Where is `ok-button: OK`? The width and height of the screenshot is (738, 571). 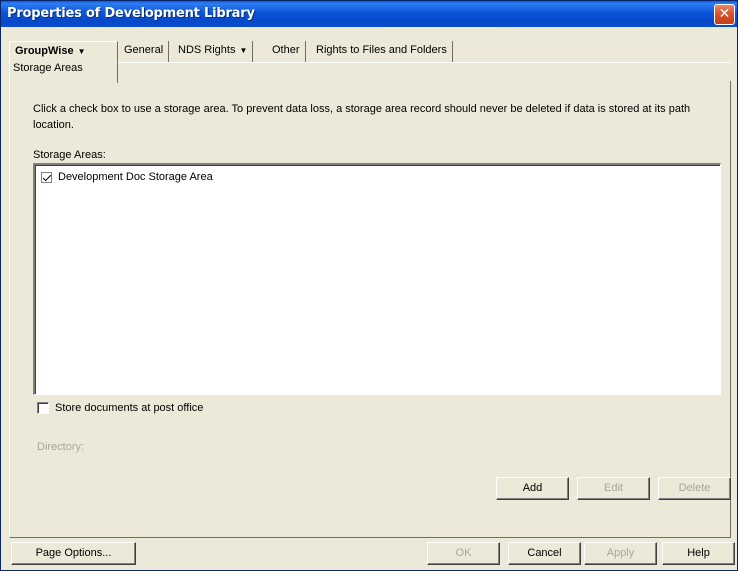
ok-button: OK is located at coordinates (463, 553).